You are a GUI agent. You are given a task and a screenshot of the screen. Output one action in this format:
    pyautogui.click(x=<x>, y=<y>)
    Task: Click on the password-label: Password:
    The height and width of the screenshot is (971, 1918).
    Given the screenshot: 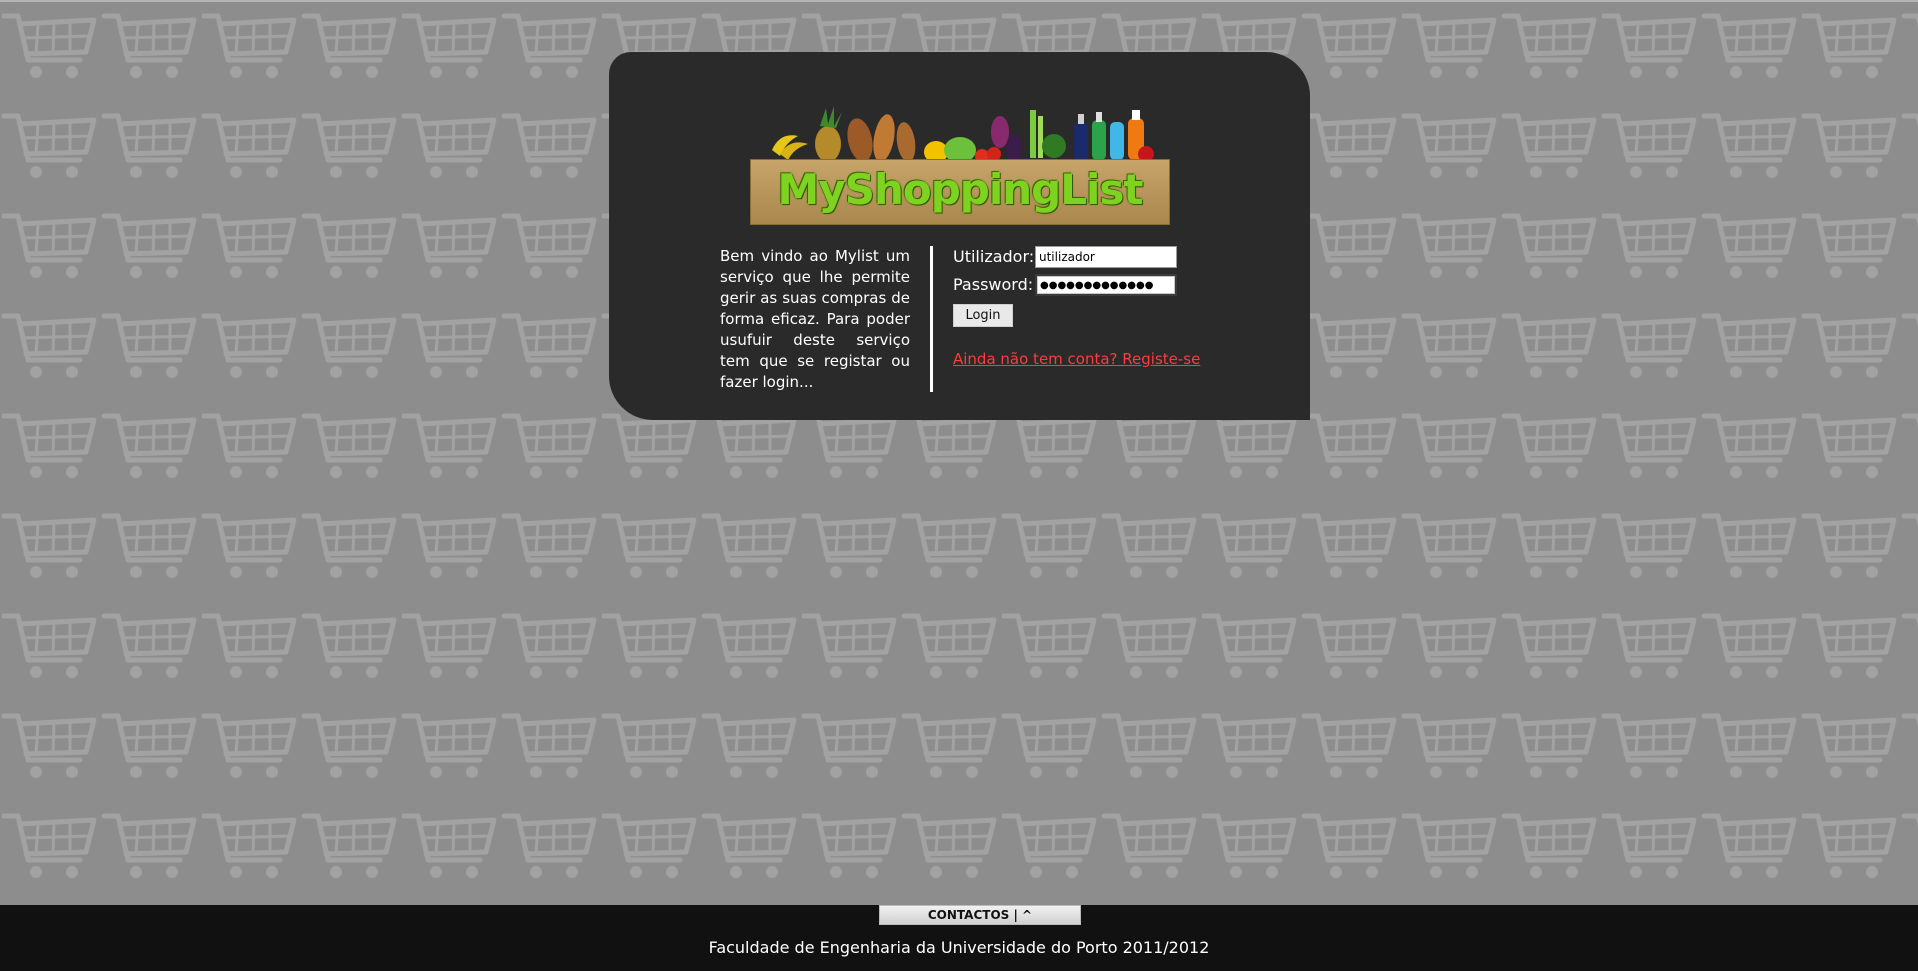 What is the action you would take?
    pyautogui.click(x=993, y=284)
    